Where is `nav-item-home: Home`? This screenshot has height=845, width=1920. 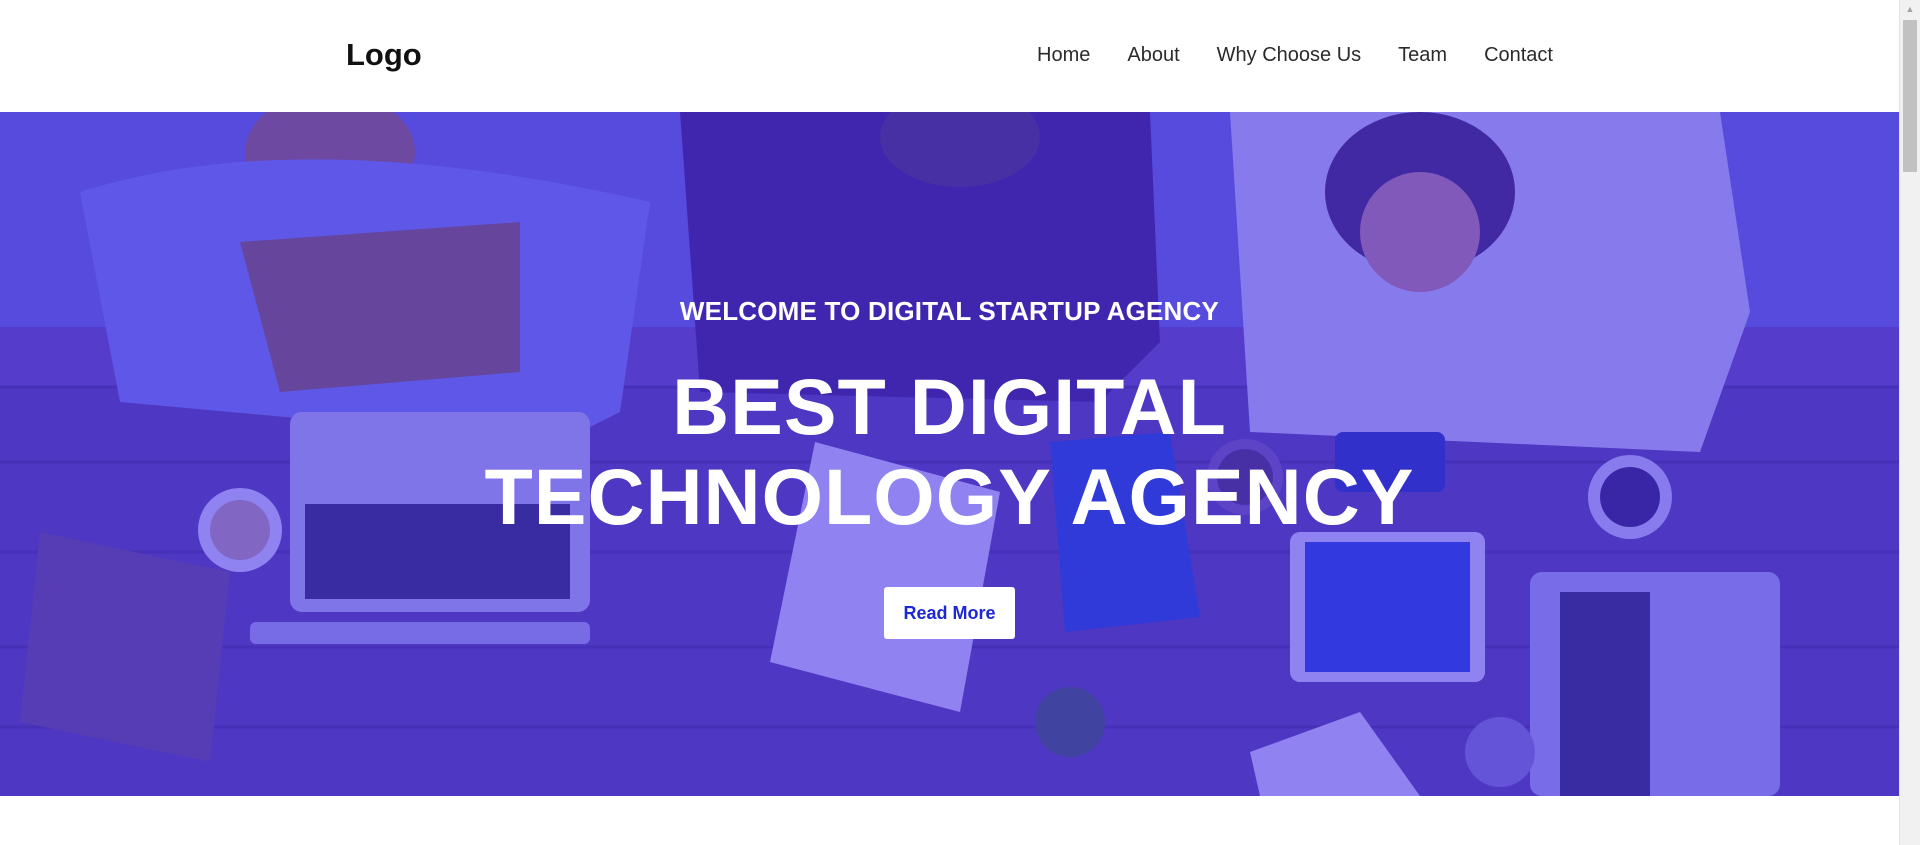
nav-item-home: Home is located at coordinates (1063, 55).